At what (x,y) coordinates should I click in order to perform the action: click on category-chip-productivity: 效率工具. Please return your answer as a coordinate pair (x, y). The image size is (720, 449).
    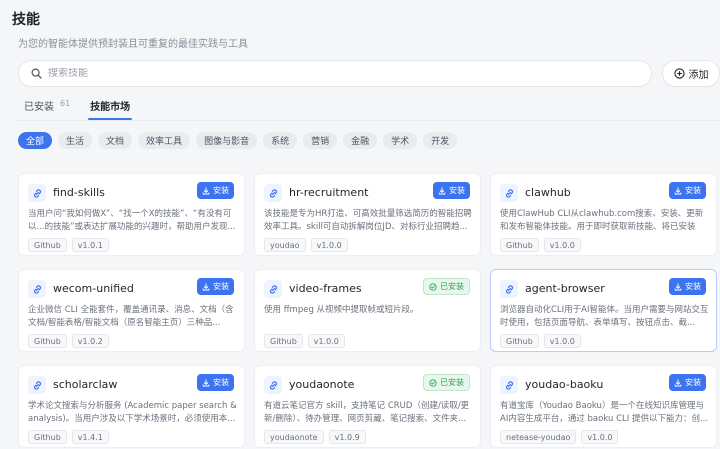
    Looking at the image, I should click on (164, 140).